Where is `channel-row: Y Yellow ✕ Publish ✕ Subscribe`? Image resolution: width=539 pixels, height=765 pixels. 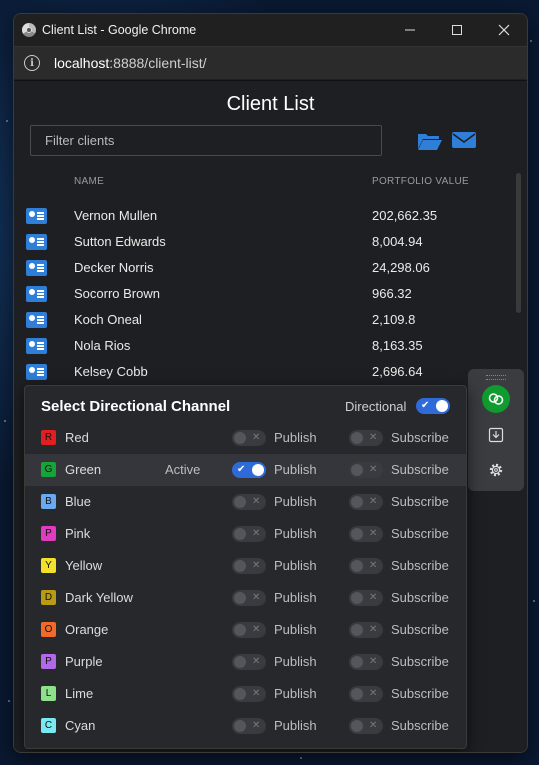
channel-row: Y Yellow ✕ Publish ✕ Subscribe is located at coordinates (245, 566).